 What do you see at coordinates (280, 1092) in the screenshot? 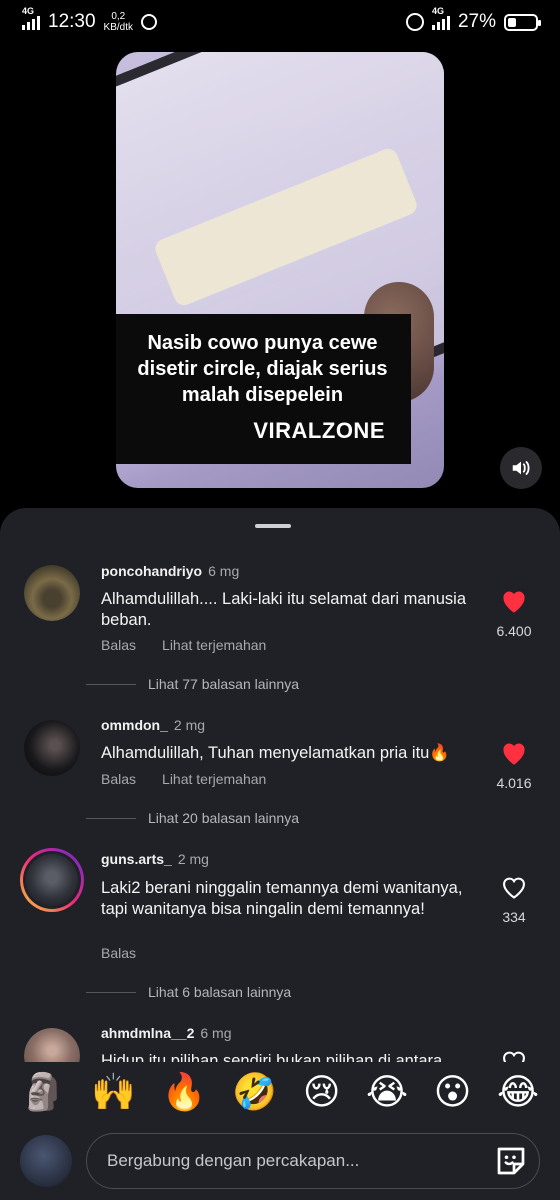
I see `emoji-reaction-bar: 🗿 🙌 🔥 🤣 😢 😭 😮 😂` at bounding box center [280, 1092].